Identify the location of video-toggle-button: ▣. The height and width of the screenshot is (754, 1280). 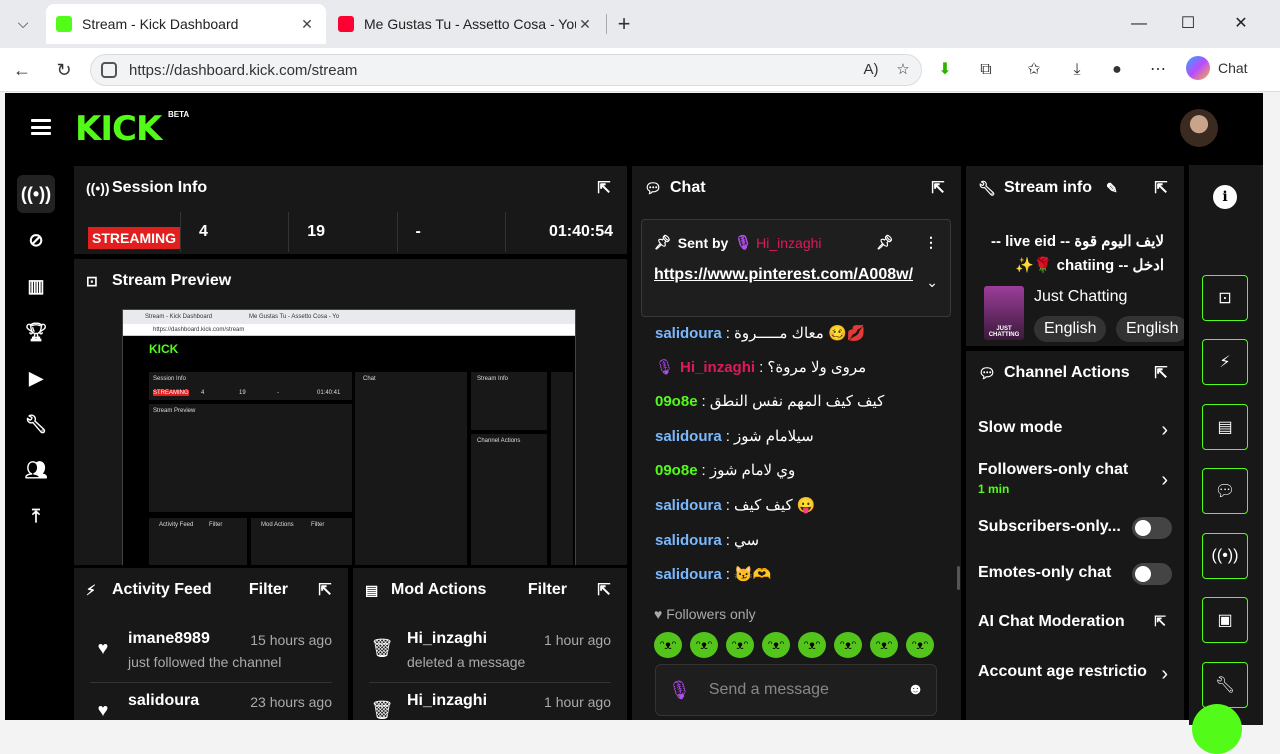
(1225, 620).